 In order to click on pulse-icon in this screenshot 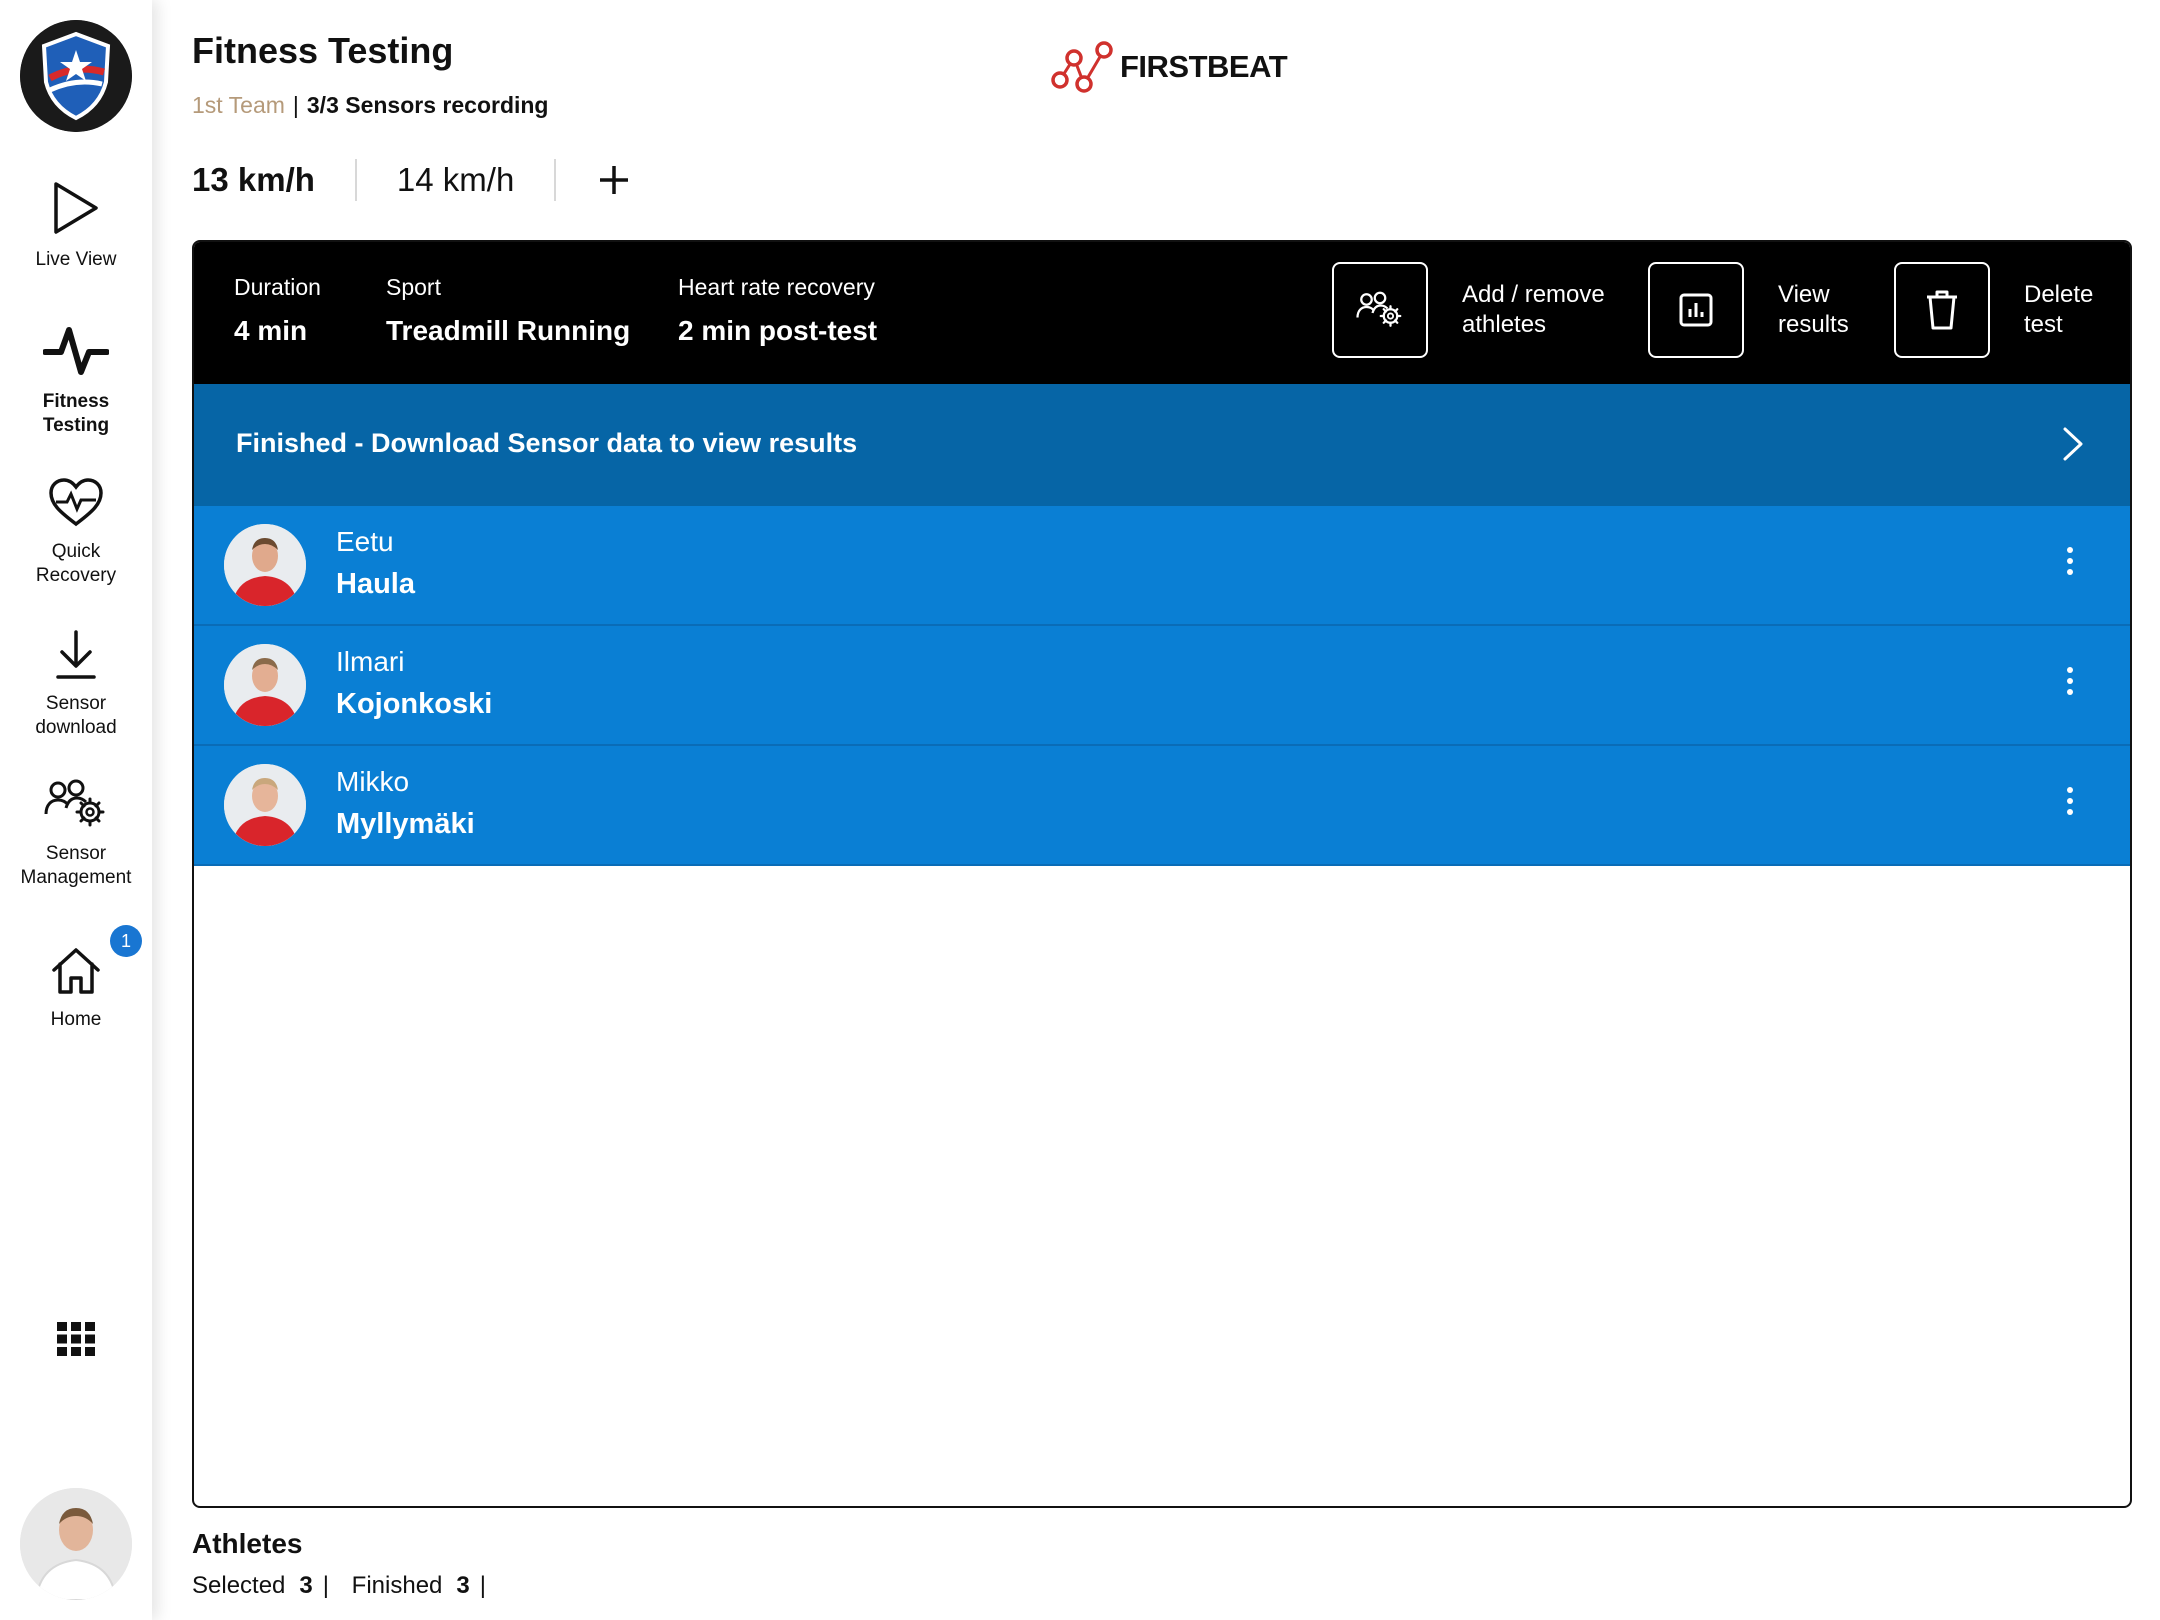, I will do `click(76, 351)`.